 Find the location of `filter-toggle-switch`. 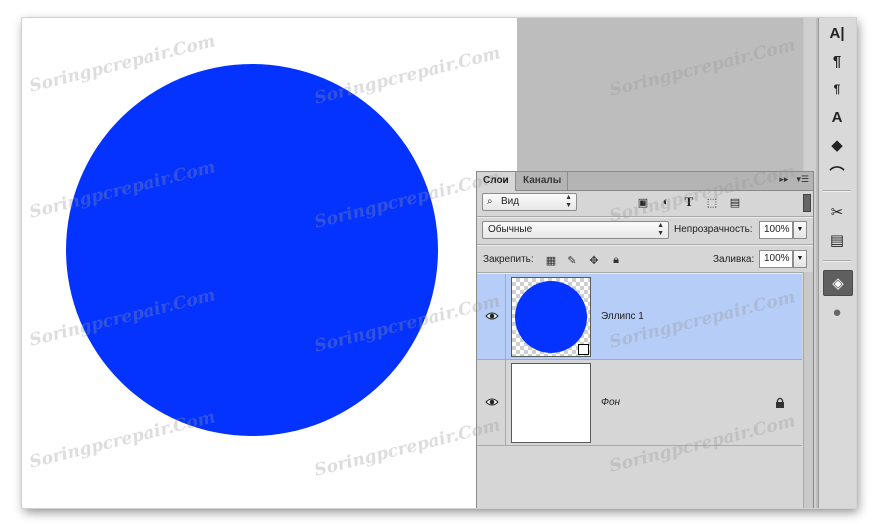

filter-toggle-switch is located at coordinates (807, 203).